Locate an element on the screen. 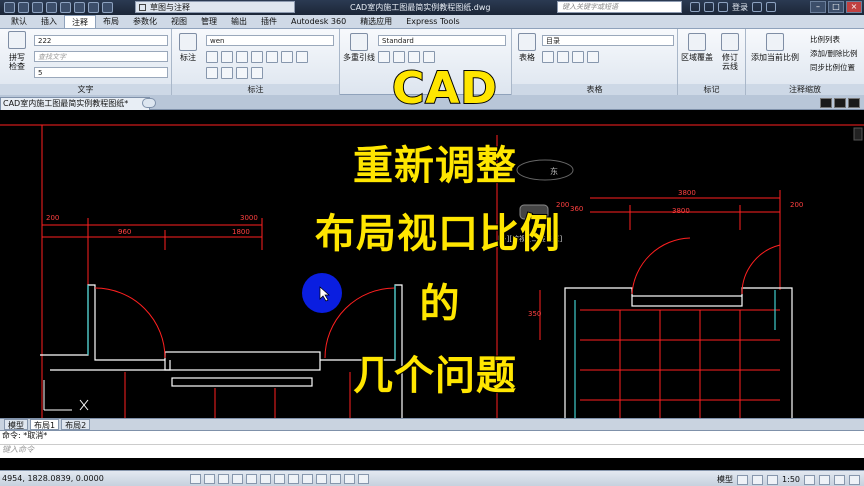  tab-8: 插件 is located at coordinates (269, 21).